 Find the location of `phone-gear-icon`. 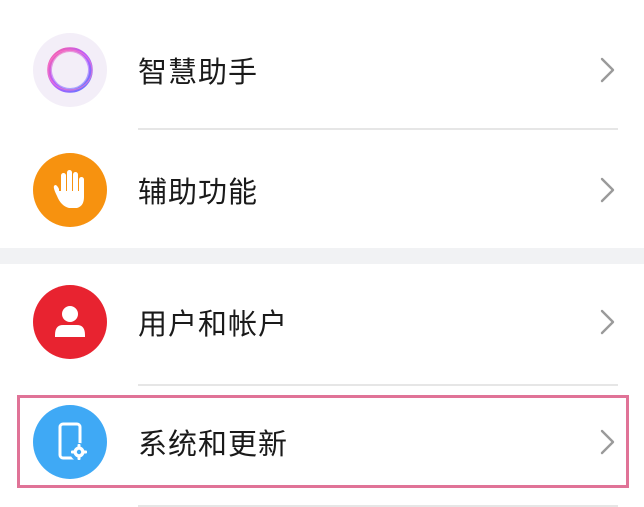

phone-gear-icon is located at coordinates (70, 442).